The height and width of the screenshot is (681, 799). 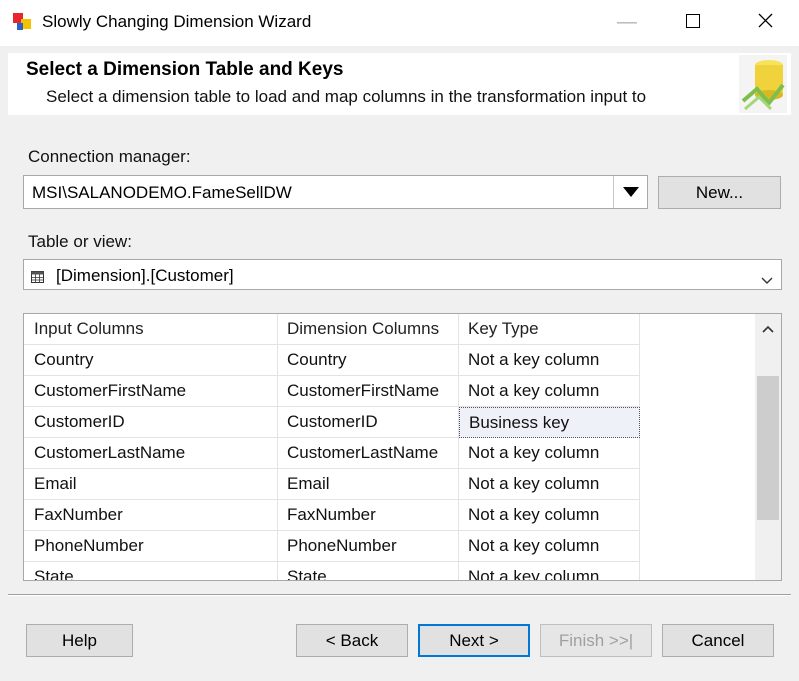 I want to click on database-icon, so click(x=763, y=84).